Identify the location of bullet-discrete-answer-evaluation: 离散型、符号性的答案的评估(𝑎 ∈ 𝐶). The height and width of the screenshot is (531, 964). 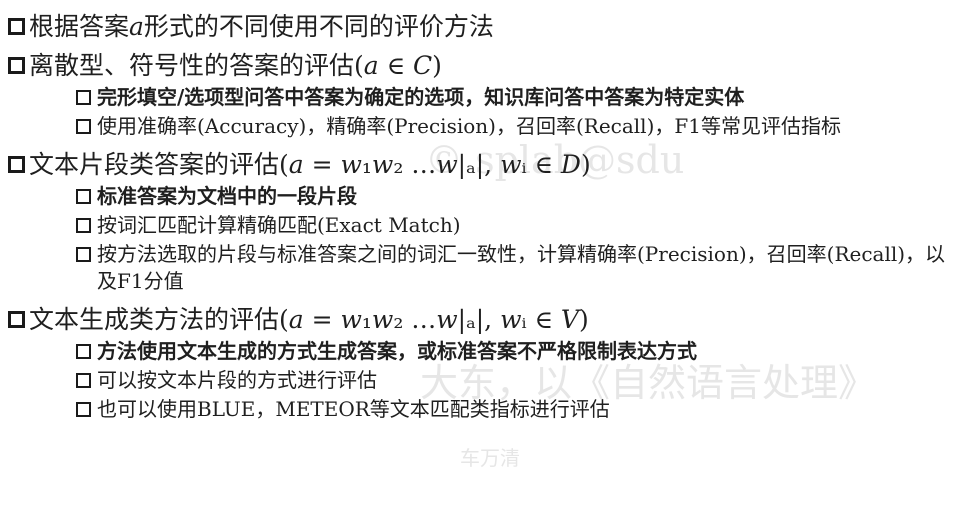
(478, 65).